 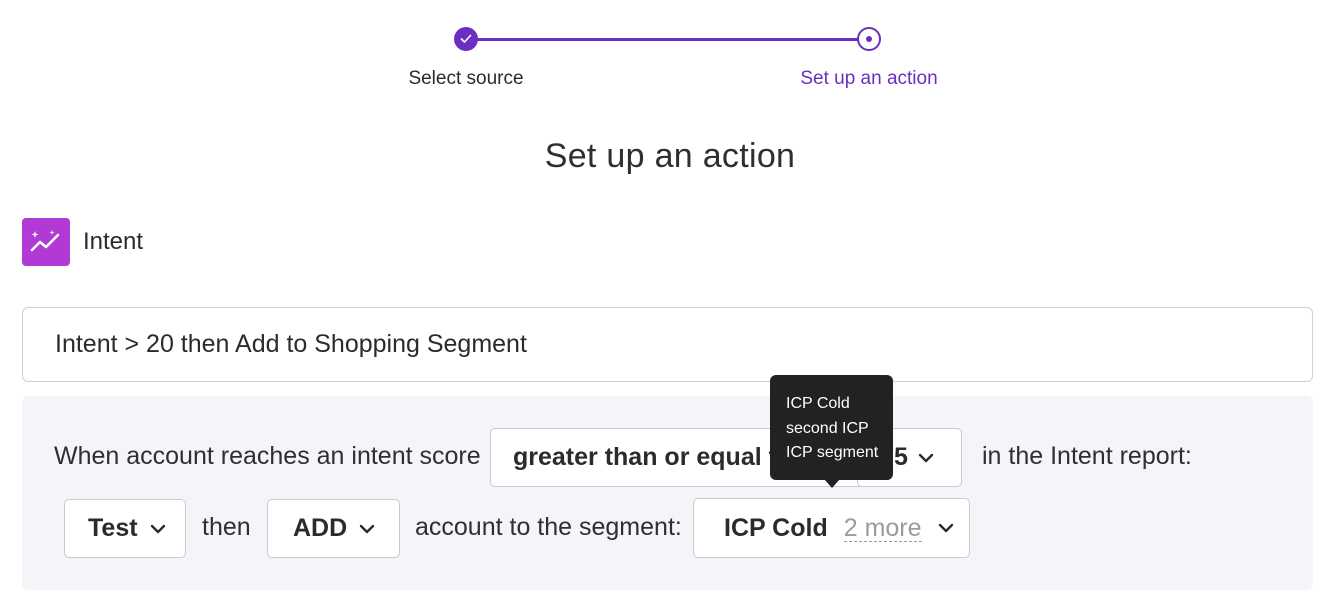 What do you see at coordinates (869, 39) in the screenshot?
I see `step-setup-action-dot-icon` at bounding box center [869, 39].